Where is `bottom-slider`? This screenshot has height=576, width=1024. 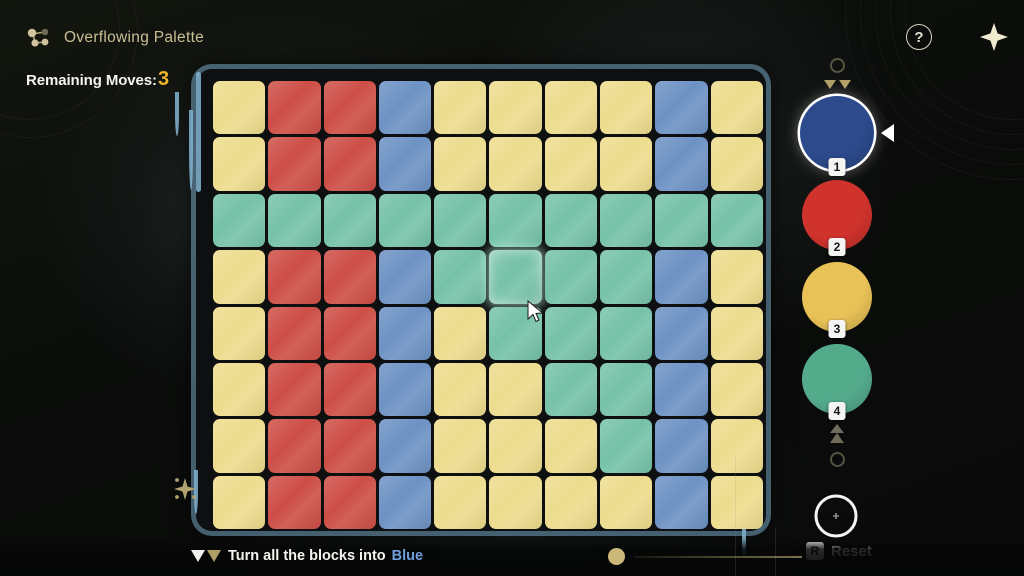
bottom-slider is located at coordinates (705, 556).